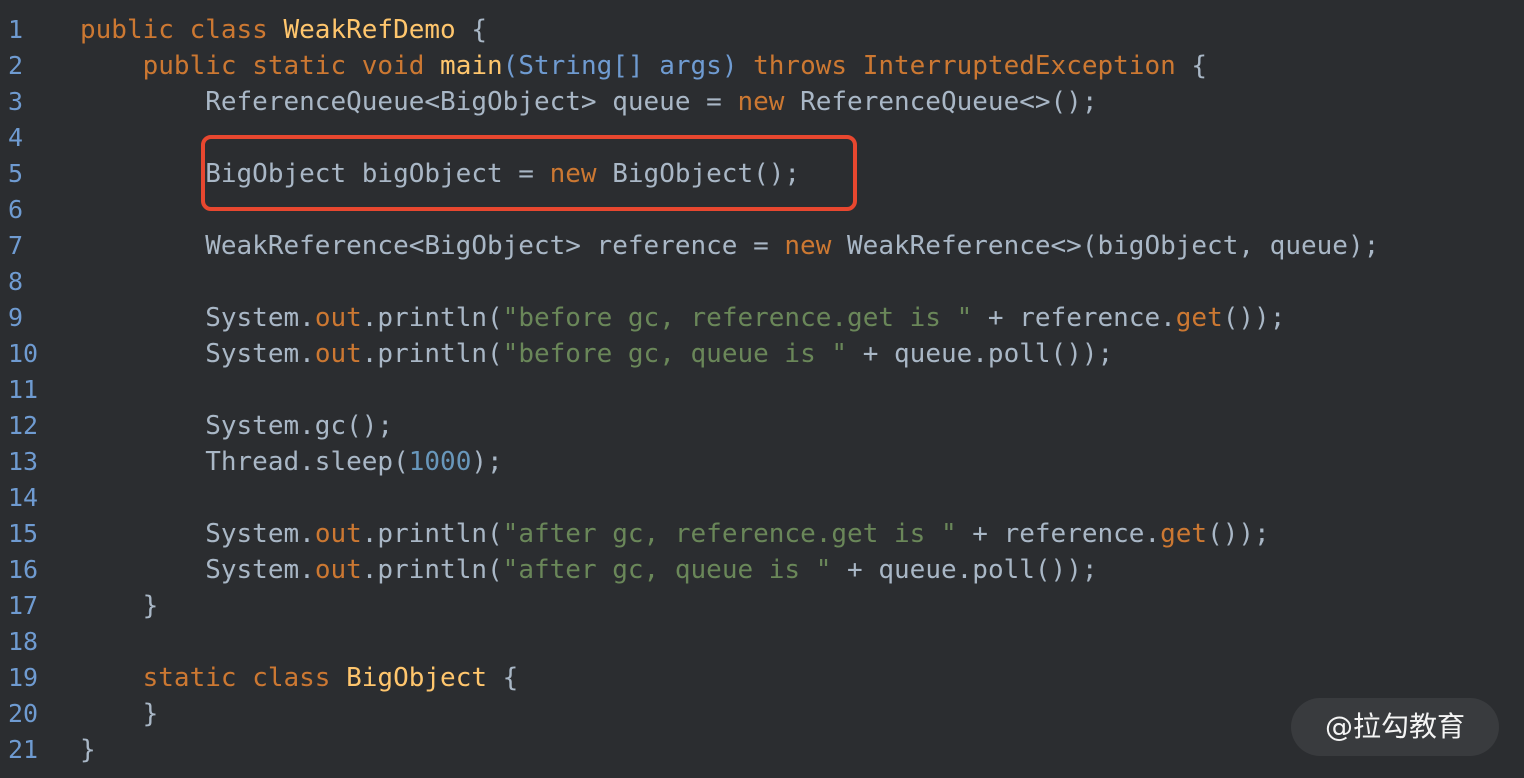 Image resolution: width=1524 pixels, height=778 pixels. What do you see at coordinates (23, 749) in the screenshot?
I see `line-number: 21` at bounding box center [23, 749].